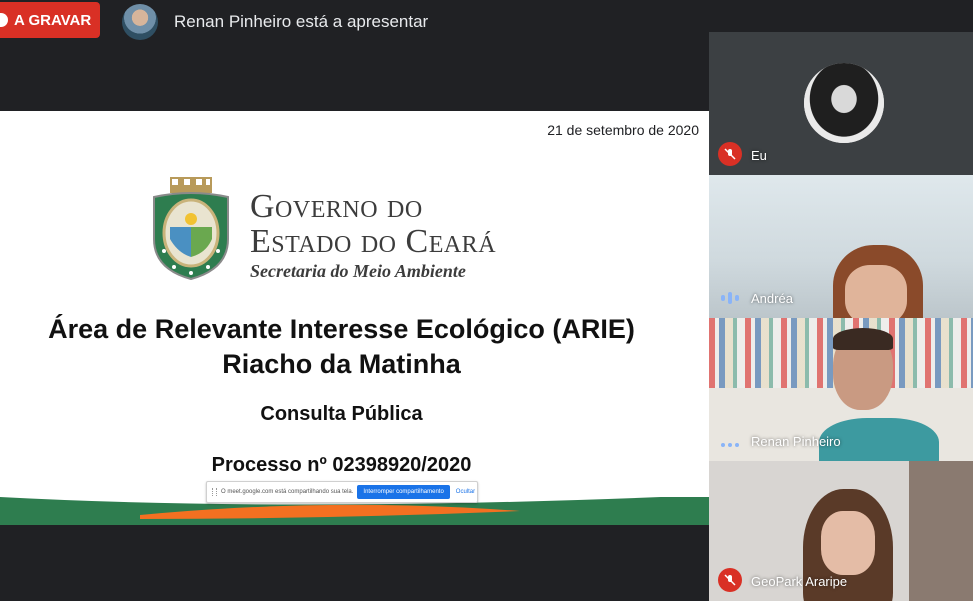 The width and height of the screenshot is (973, 601). I want to click on state-crest-icon, so click(191, 229).